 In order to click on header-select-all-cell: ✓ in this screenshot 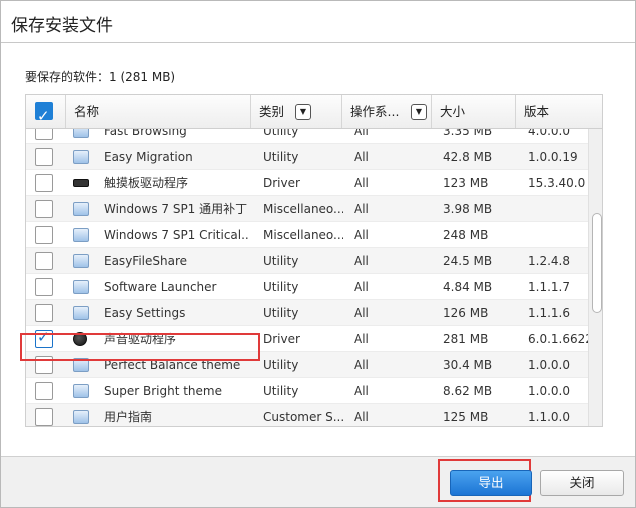, I will do `click(46, 111)`.